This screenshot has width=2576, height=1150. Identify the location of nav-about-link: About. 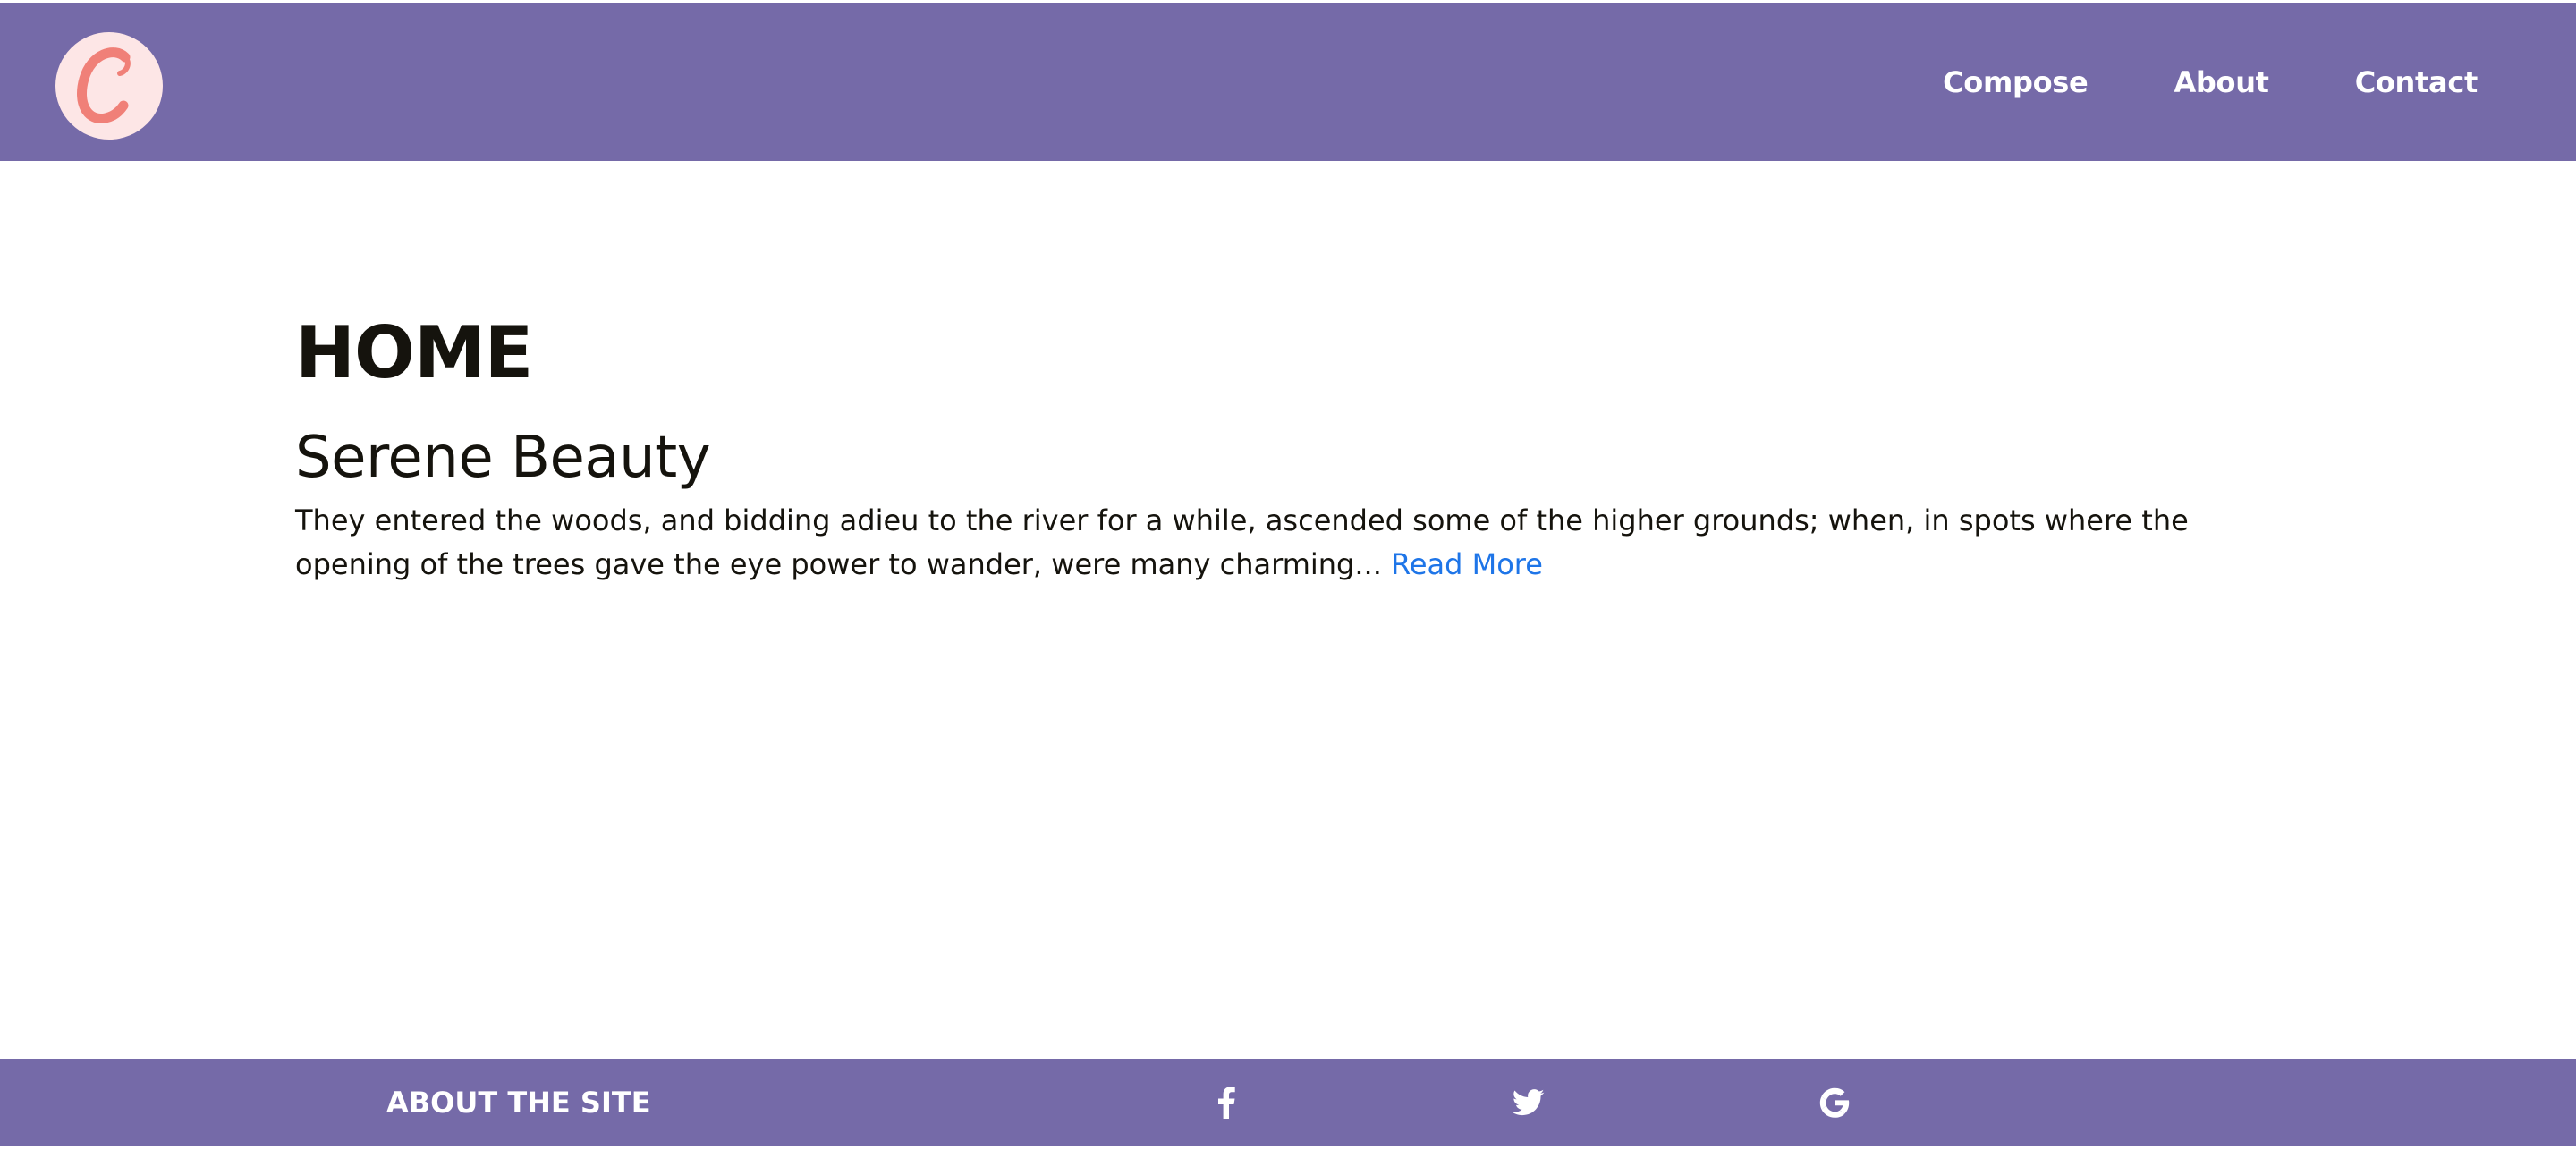
(2221, 82).